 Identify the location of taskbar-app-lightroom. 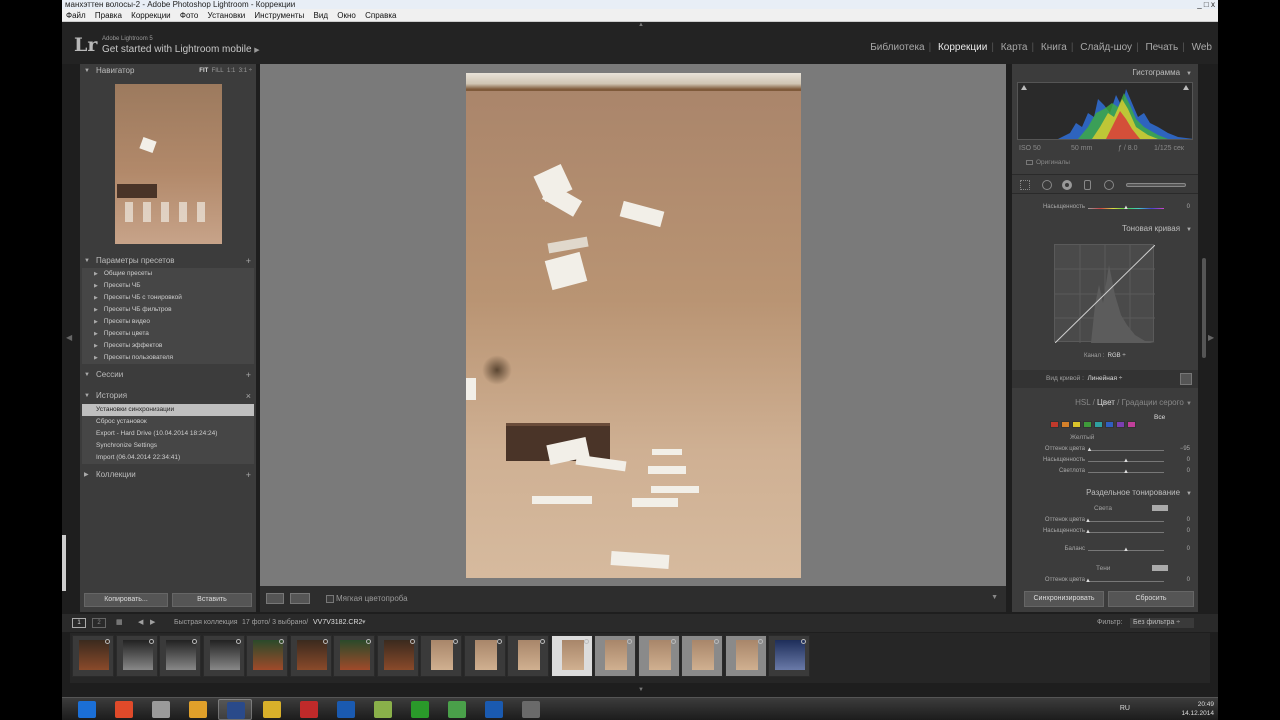
(235, 709).